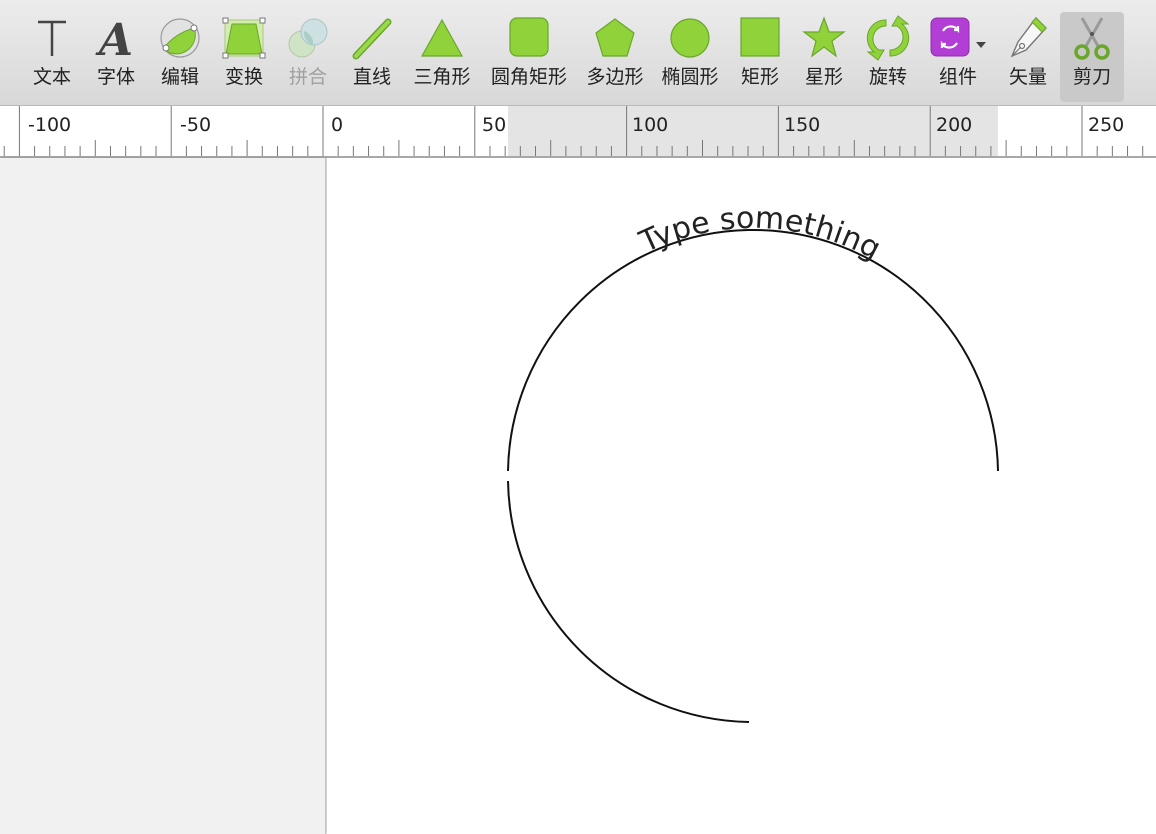 The height and width of the screenshot is (834, 1156). I want to click on edit-path-button: 编辑, so click(180, 57).